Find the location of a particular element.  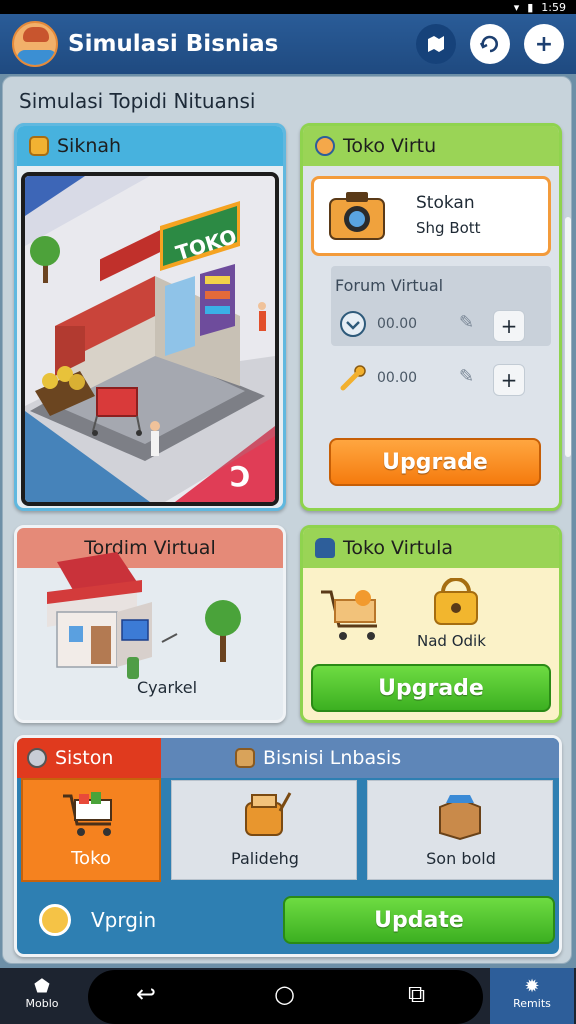

stat-row-2-plus-button: + is located at coordinates (509, 380).